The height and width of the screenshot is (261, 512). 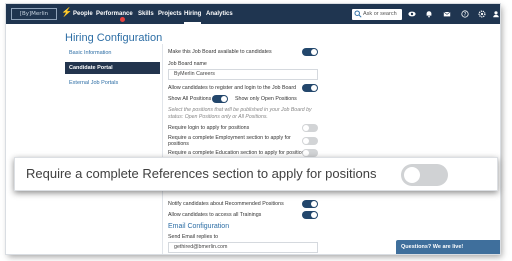 What do you see at coordinates (114, 14) in the screenshot?
I see `nav-performance: Performance` at bounding box center [114, 14].